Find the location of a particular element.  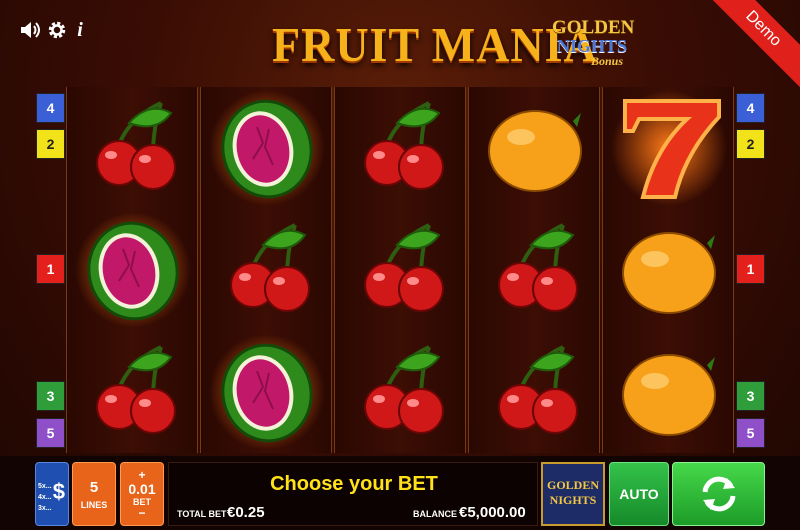

paytable-button: 5x... 4x... 3x... $ is located at coordinates (52, 494).